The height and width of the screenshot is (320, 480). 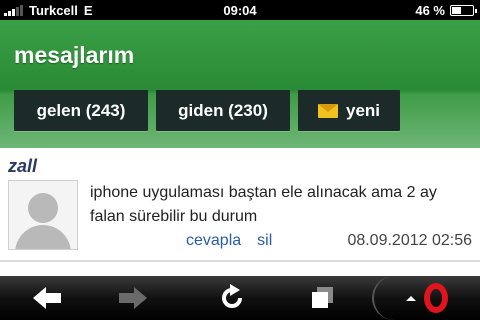 I want to click on avatar-head, so click(x=43, y=208).